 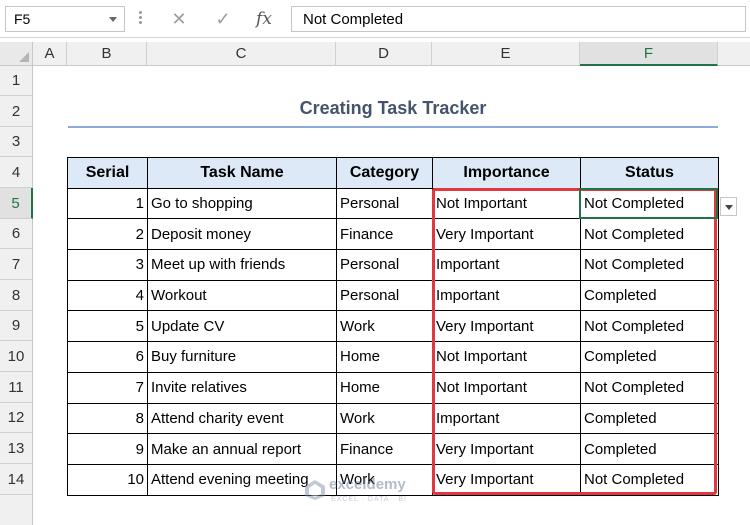 I want to click on row-header-11: 11, so click(x=16, y=387).